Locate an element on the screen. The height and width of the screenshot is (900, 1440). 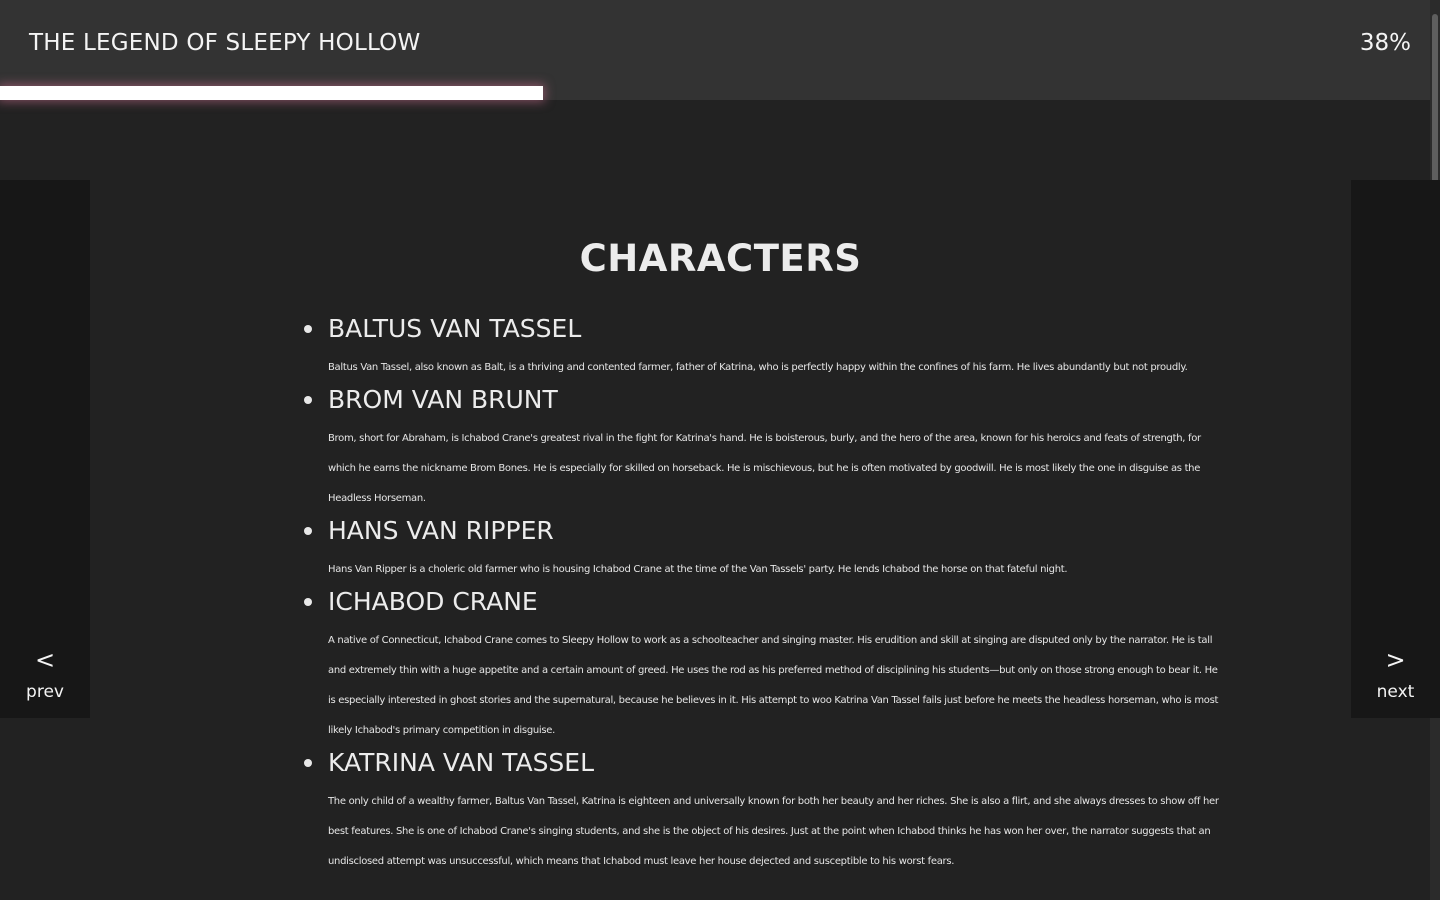
character-name: HANS VAN RIPPER is located at coordinates (441, 530).